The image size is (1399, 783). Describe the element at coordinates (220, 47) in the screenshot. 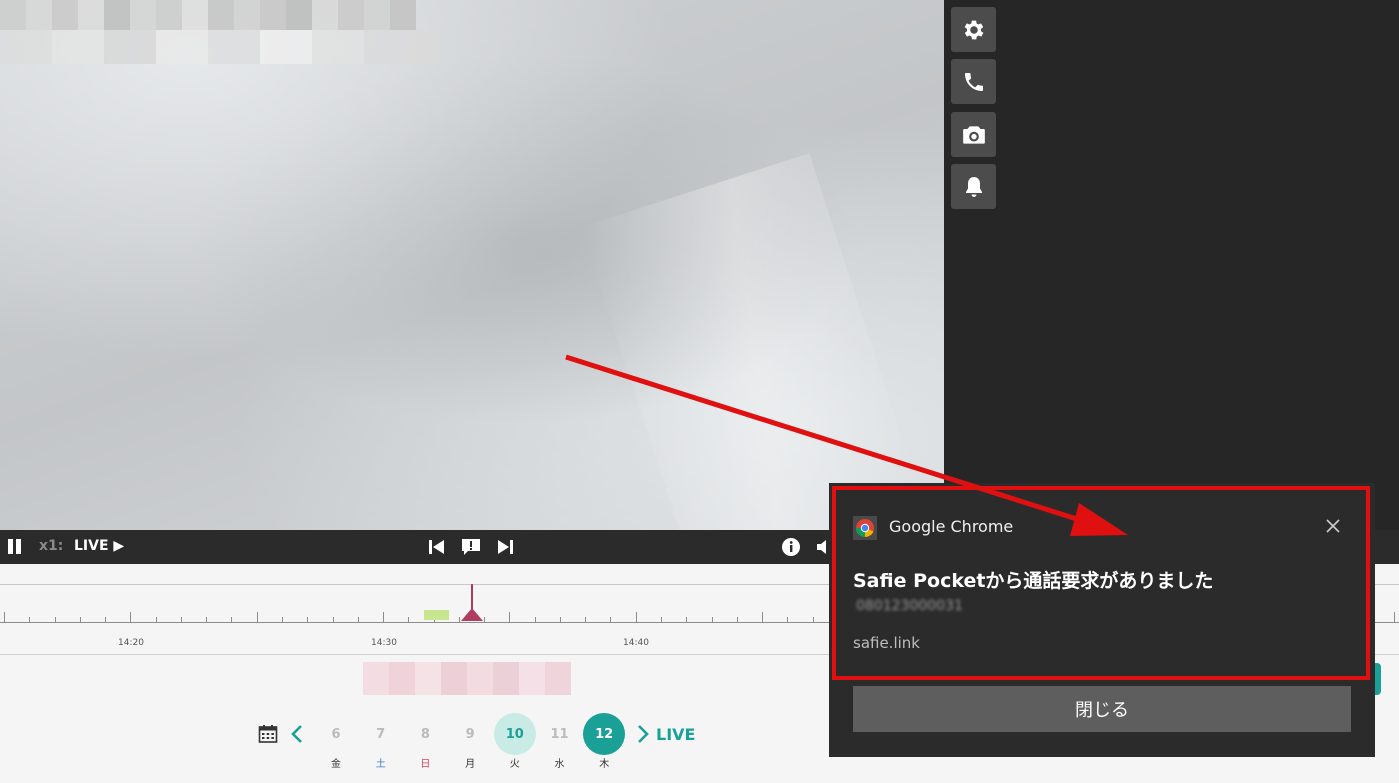

I see `pixelated-overlay` at that location.